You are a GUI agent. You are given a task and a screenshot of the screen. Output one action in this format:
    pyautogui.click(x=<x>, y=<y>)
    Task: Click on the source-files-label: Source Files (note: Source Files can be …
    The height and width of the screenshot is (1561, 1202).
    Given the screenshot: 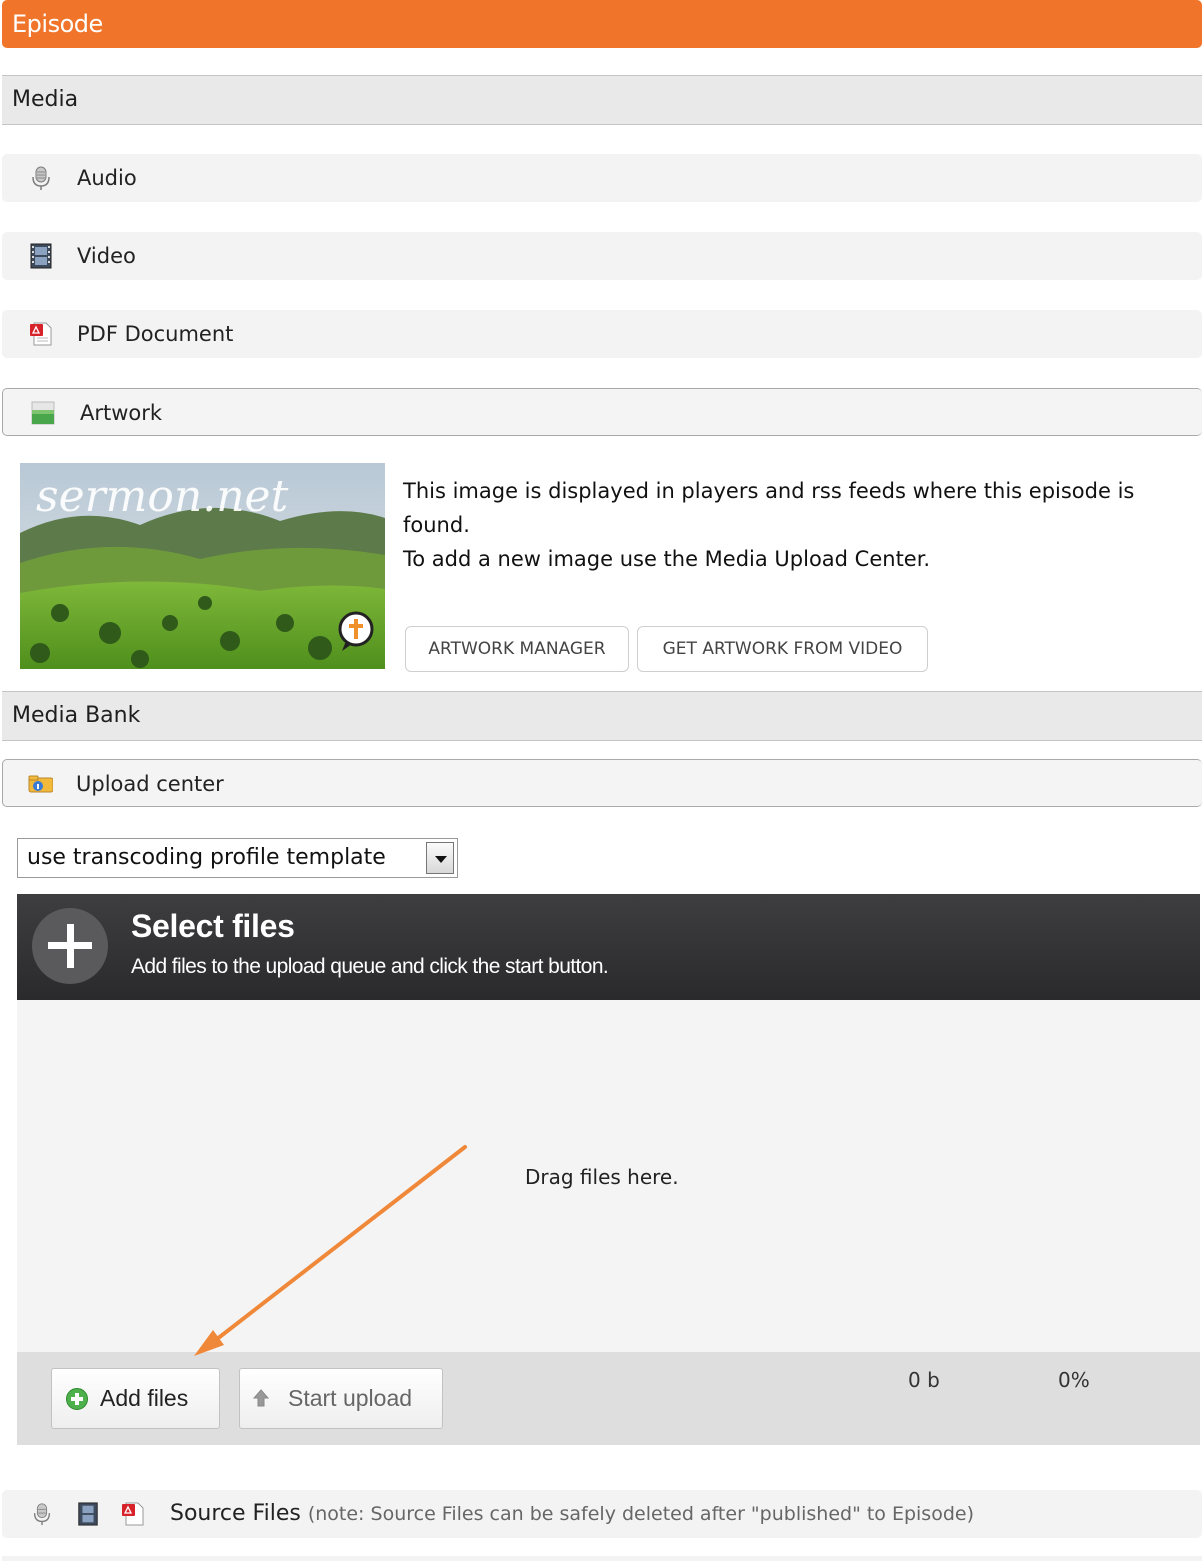 What is the action you would take?
    pyautogui.click(x=572, y=1514)
    